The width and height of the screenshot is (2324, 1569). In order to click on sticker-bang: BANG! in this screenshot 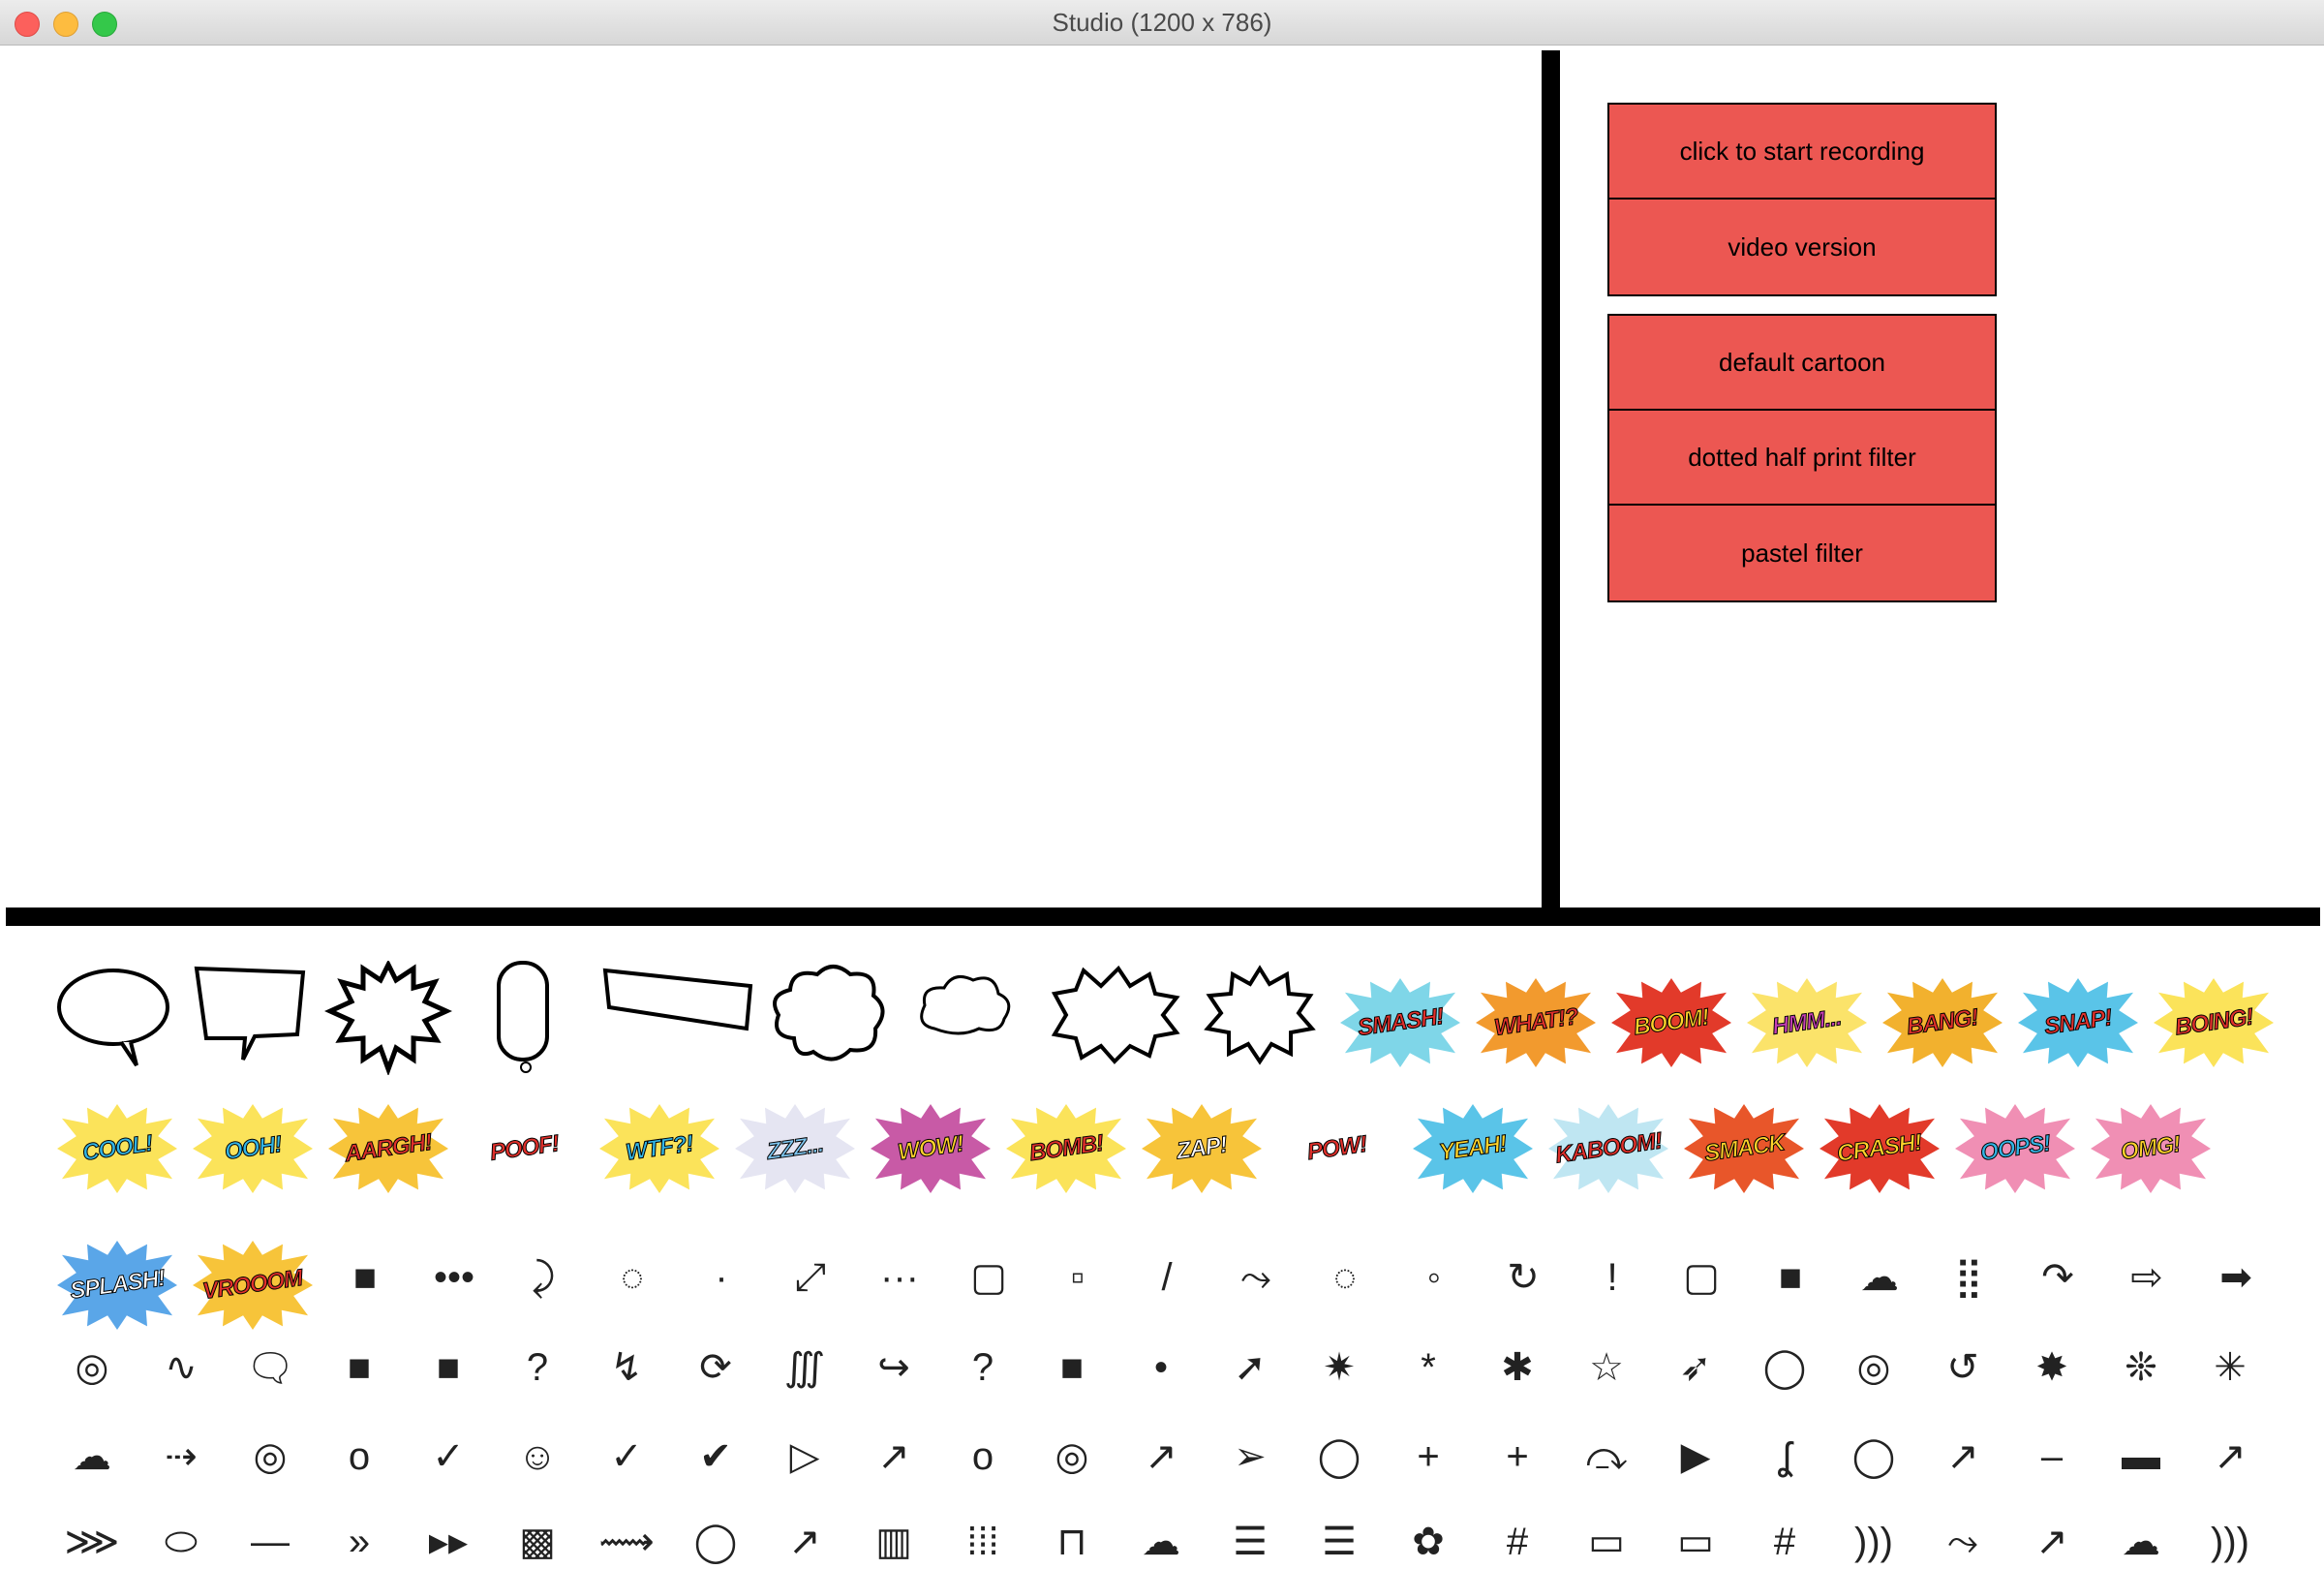, I will do `click(1942, 1022)`.